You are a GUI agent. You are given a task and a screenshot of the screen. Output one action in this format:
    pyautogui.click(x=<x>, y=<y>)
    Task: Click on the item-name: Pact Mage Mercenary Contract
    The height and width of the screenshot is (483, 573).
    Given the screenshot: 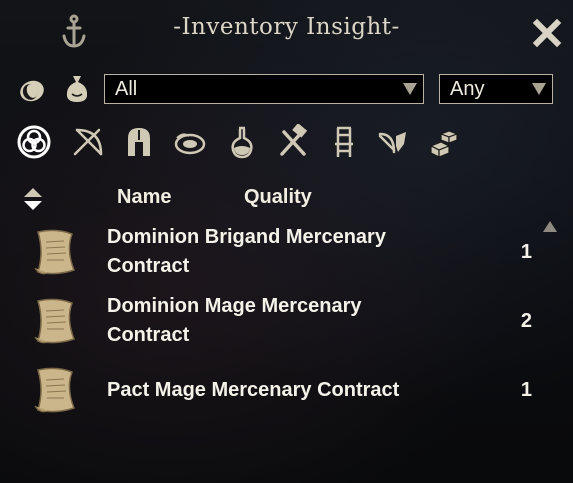 What is the action you would take?
    pyautogui.click(x=253, y=389)
    